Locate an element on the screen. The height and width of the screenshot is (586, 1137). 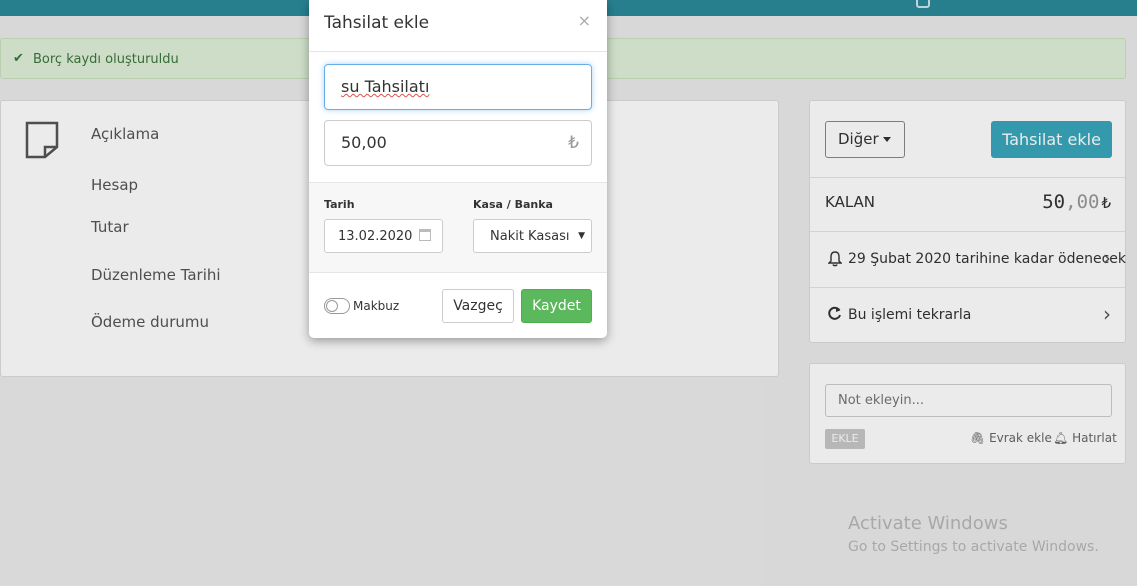
windows-activation-subtitle: Go to Settings to activate Windows. is located at coordinates (973, 547).